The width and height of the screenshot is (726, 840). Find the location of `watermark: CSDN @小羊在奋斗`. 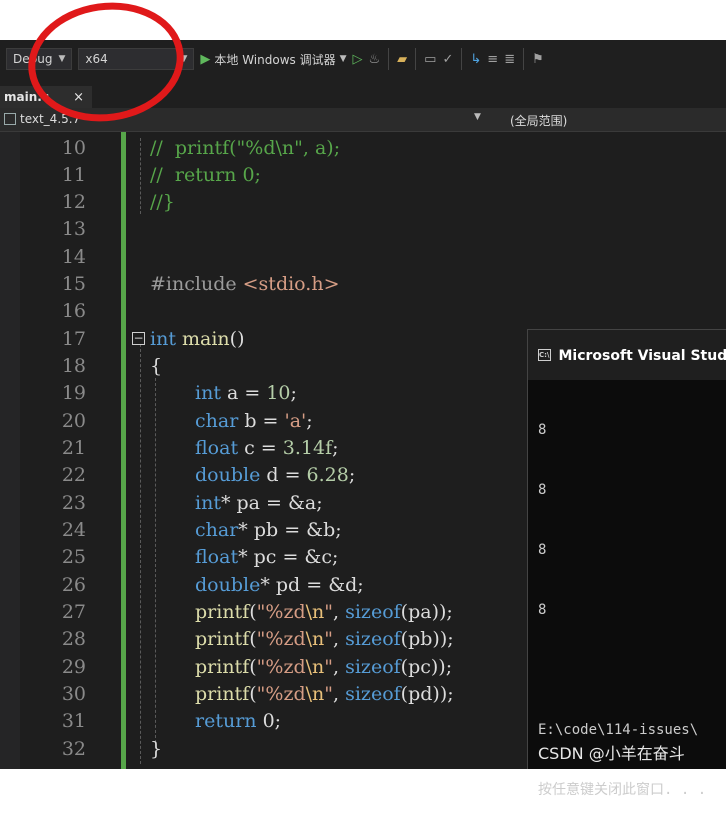

watermark: CSDN @小羊在奋斗 is located at coordinates (611, 752).